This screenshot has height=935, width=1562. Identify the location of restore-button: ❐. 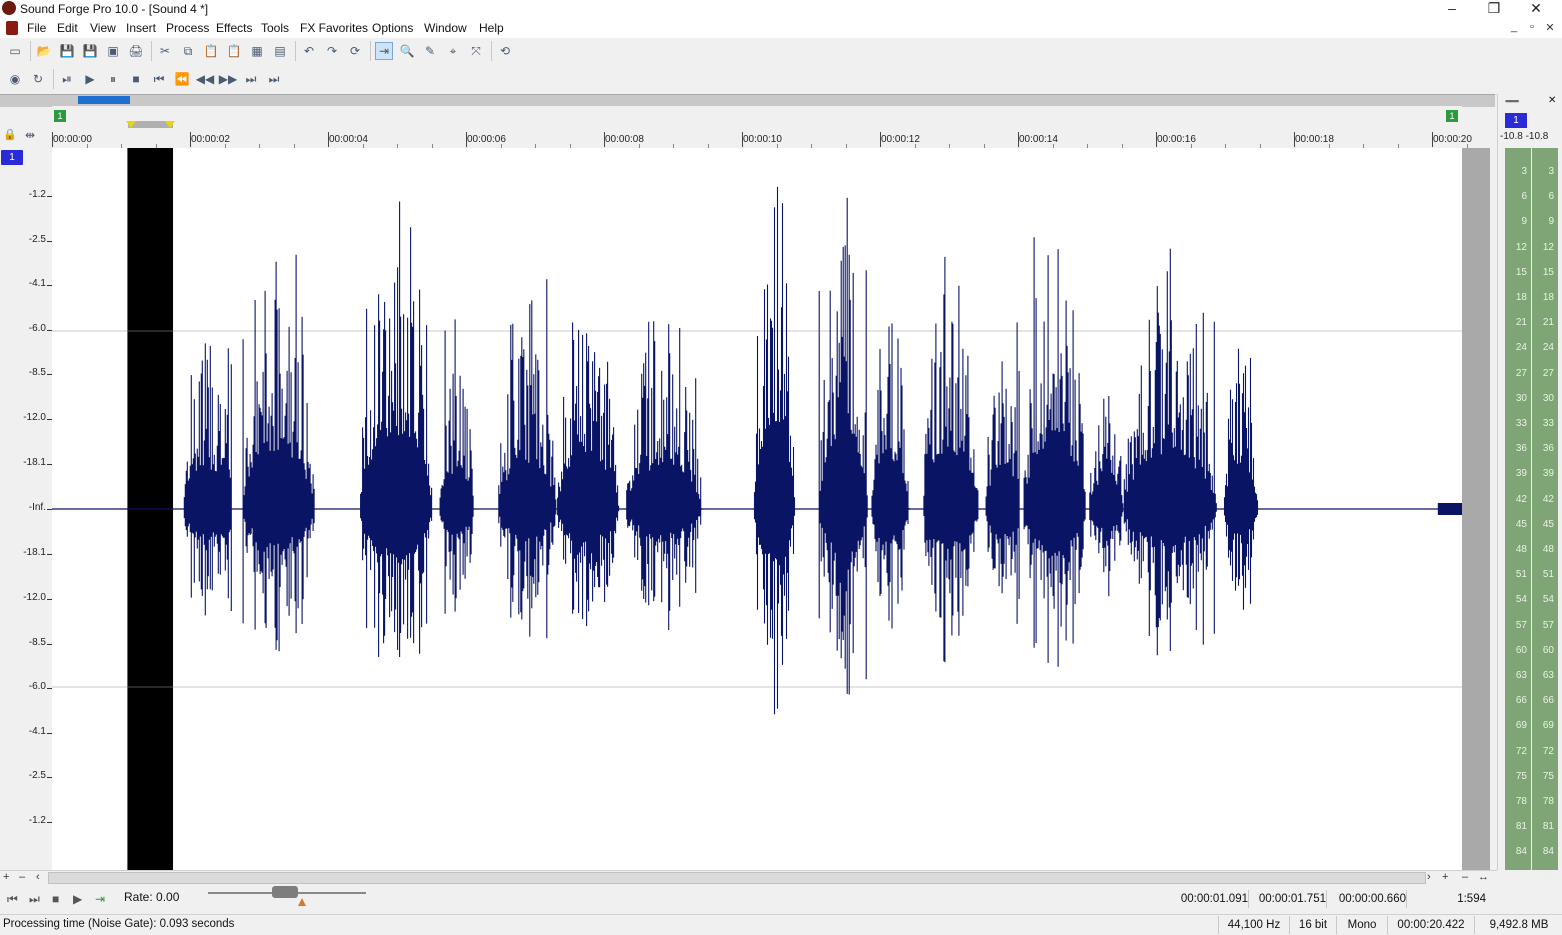
(1494, 9).